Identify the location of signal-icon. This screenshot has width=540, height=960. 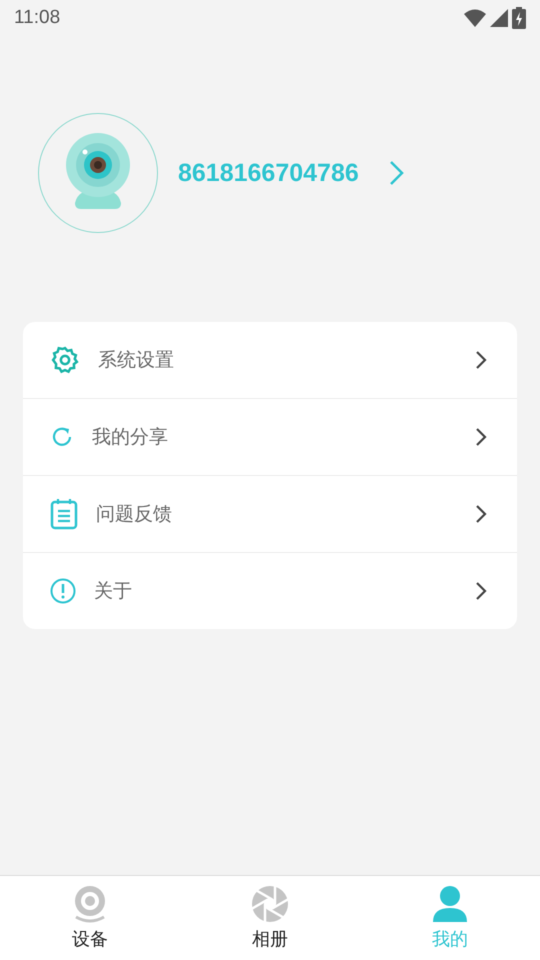
(499, 18).